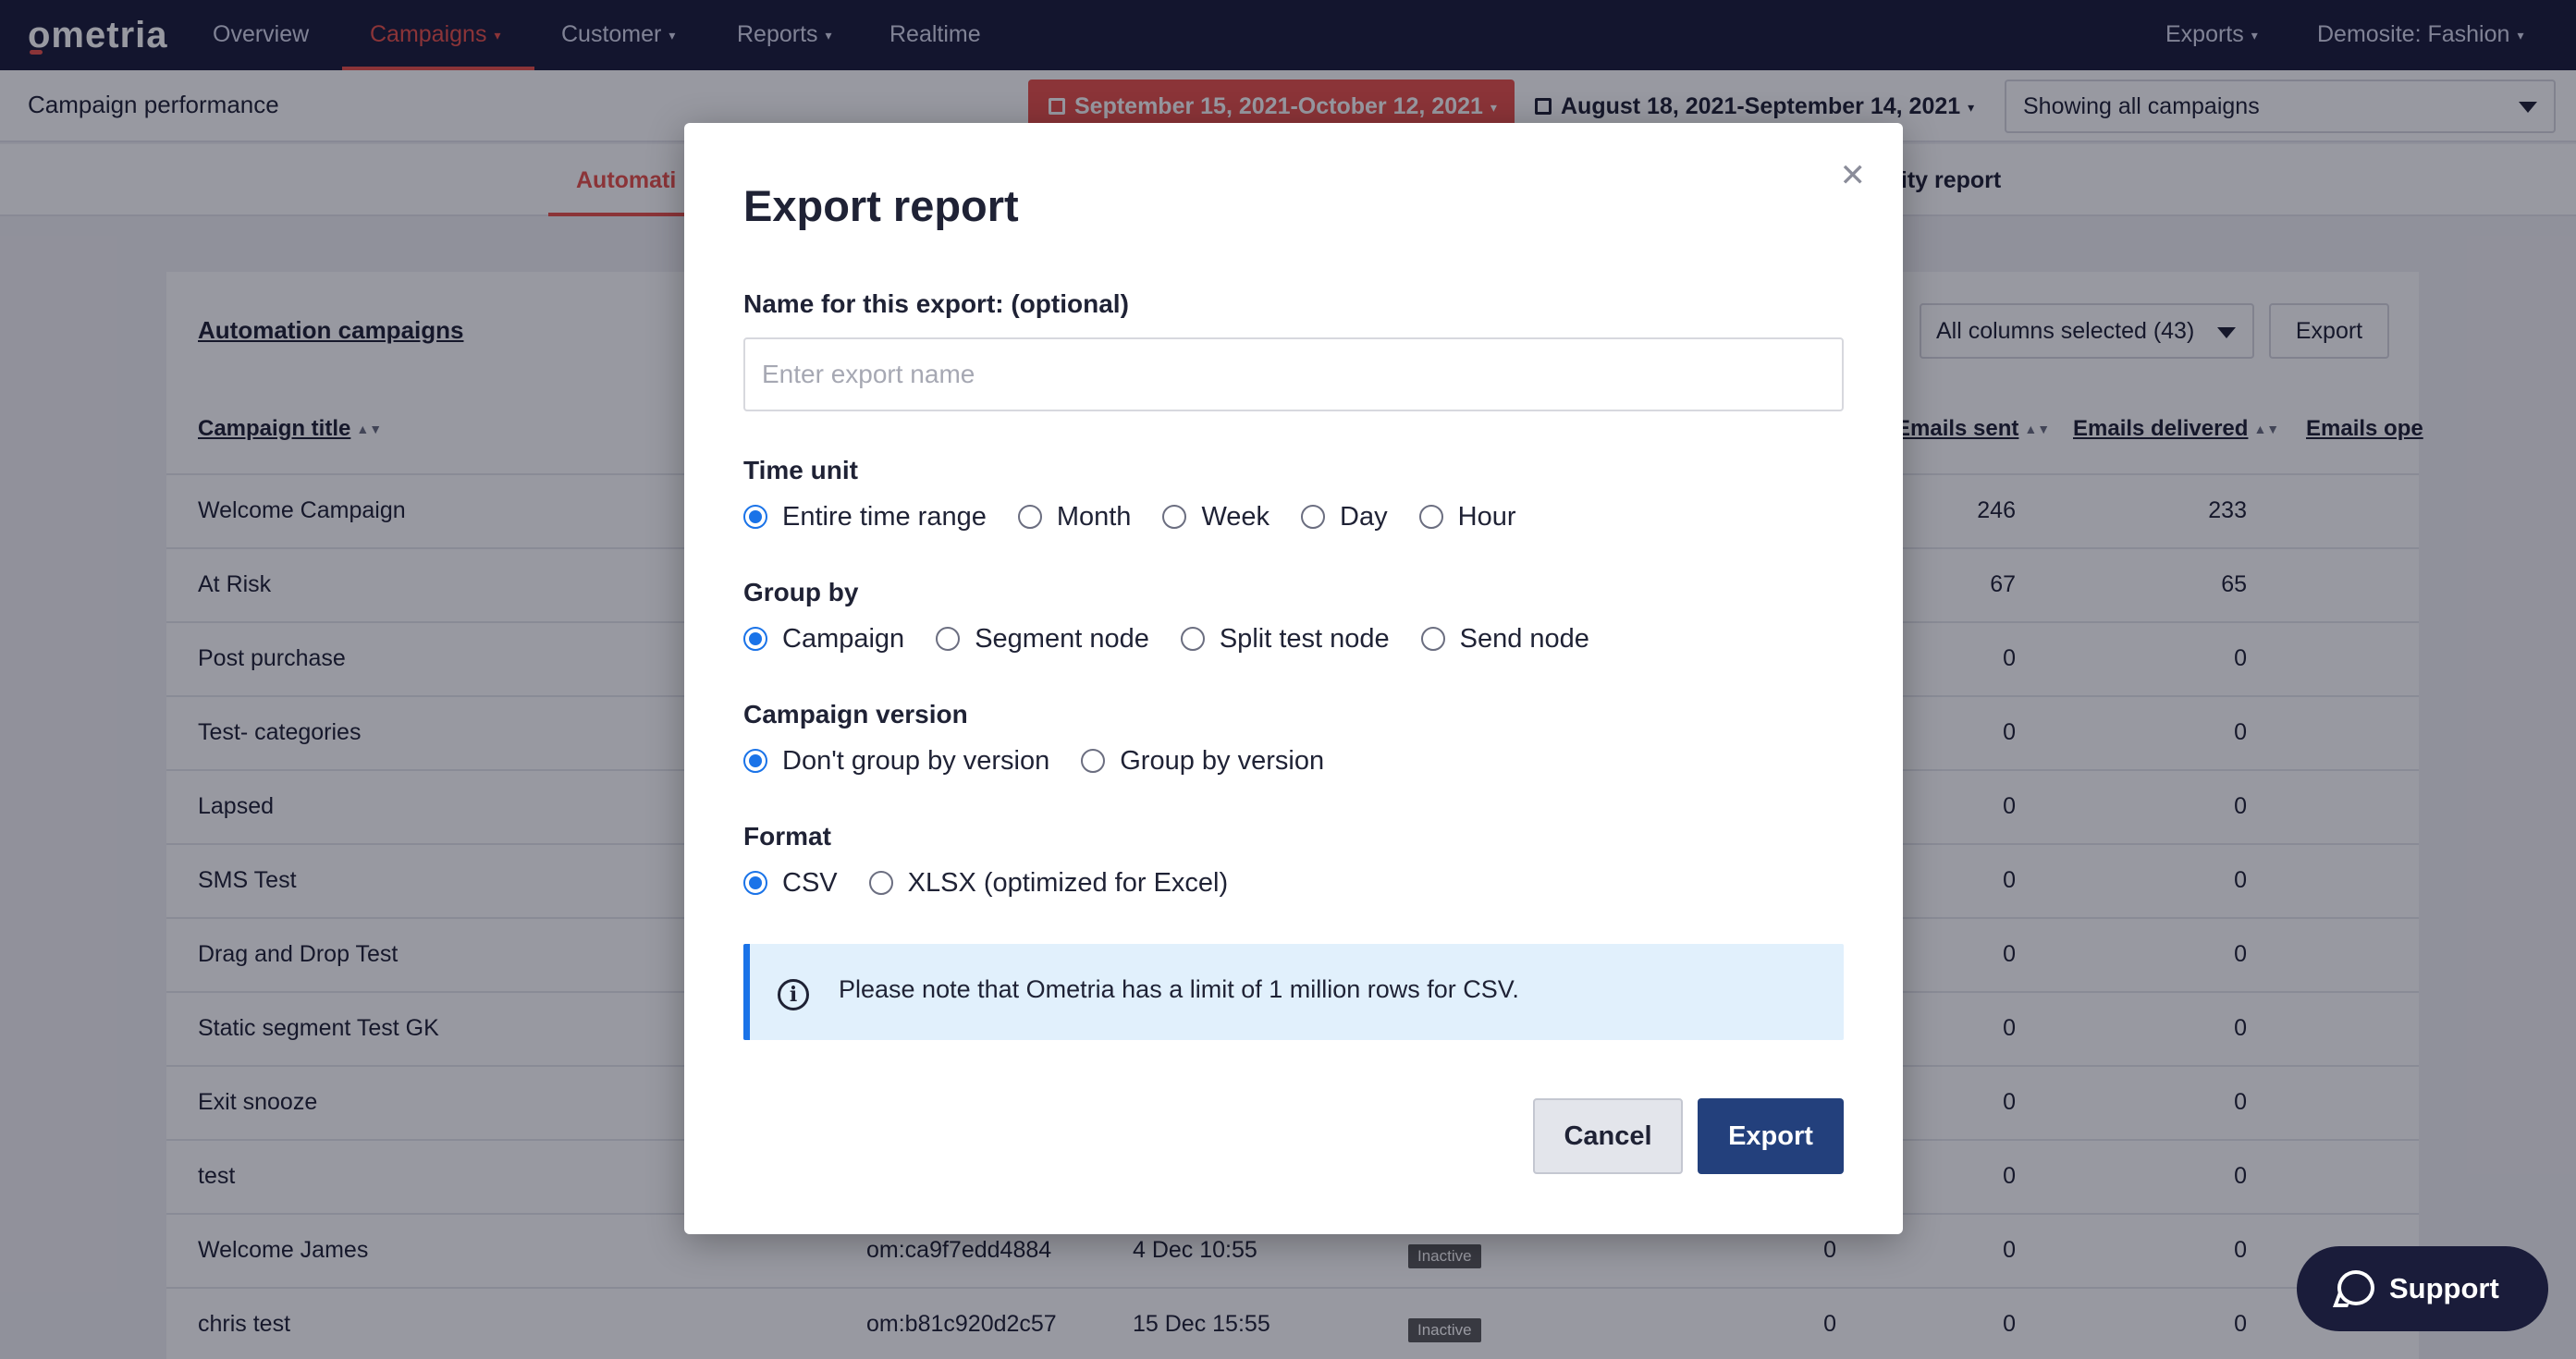 Image resolution: width=2576 pixels, height=1359 pixels. What do you see at coordinates (2444, 1288) in the screenshot?
I see `support-label: Support` at bounding box center [2444, 1288].